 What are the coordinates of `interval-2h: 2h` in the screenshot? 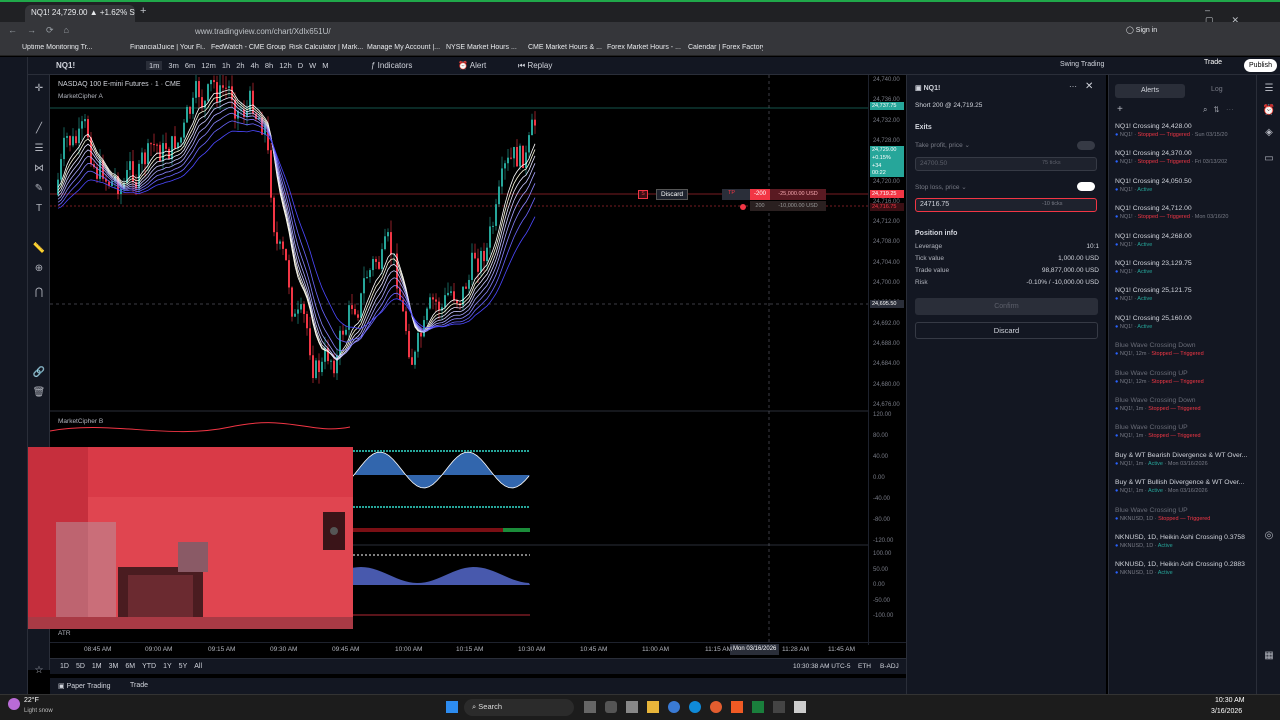 It's located at (240, 65).